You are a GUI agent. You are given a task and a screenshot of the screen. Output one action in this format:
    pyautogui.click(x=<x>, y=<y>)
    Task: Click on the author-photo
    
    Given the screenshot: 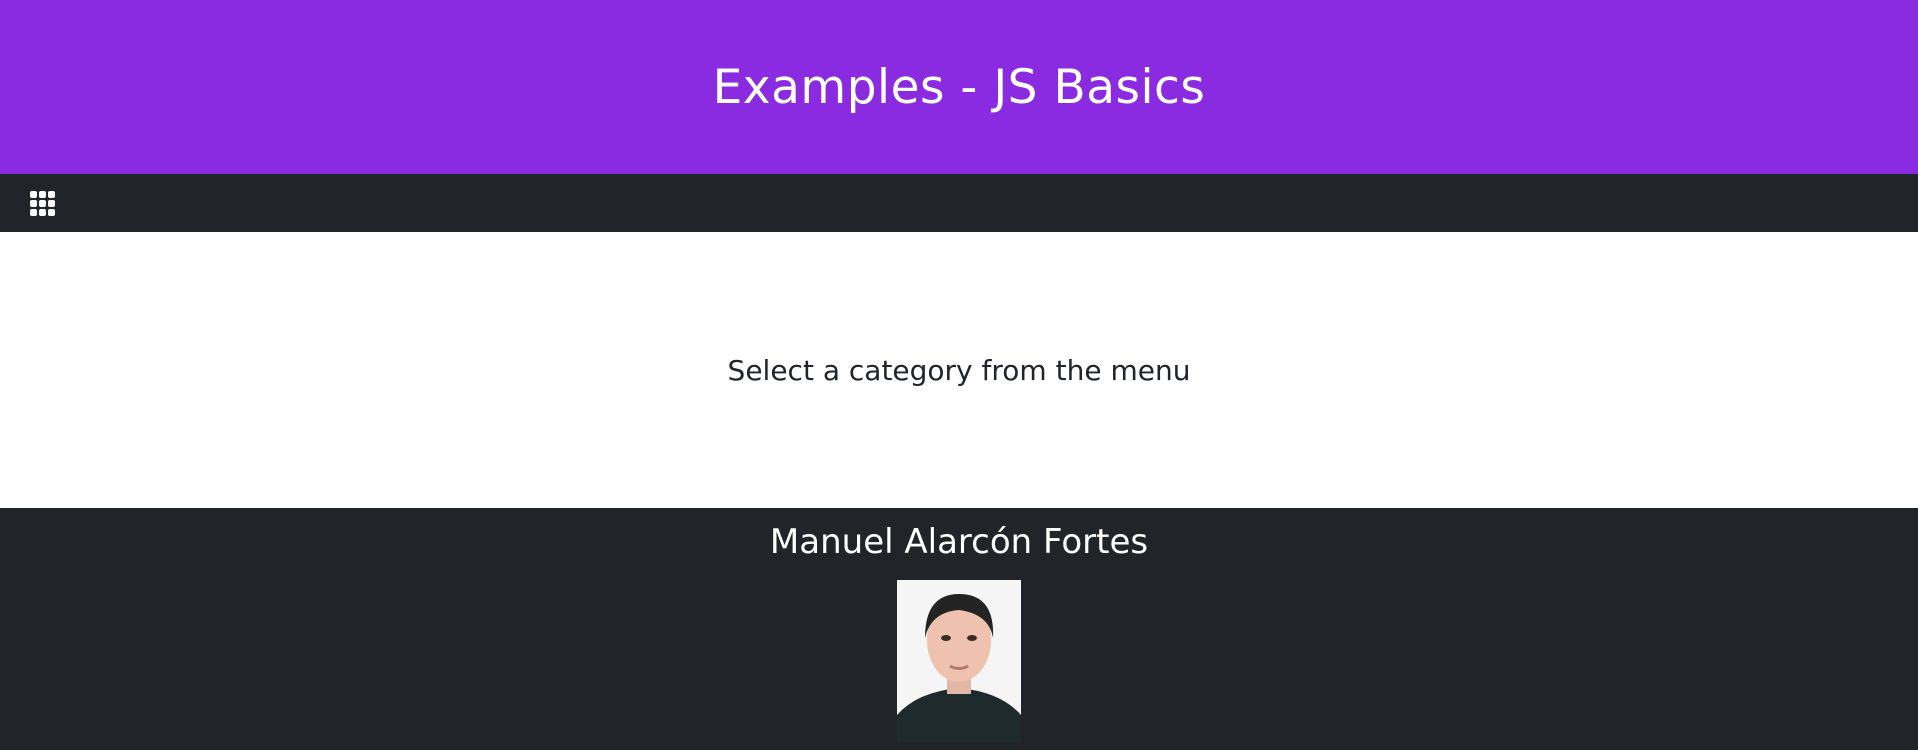 What is the action you would take?
    pyautogui.click(x=959, y=661)
    